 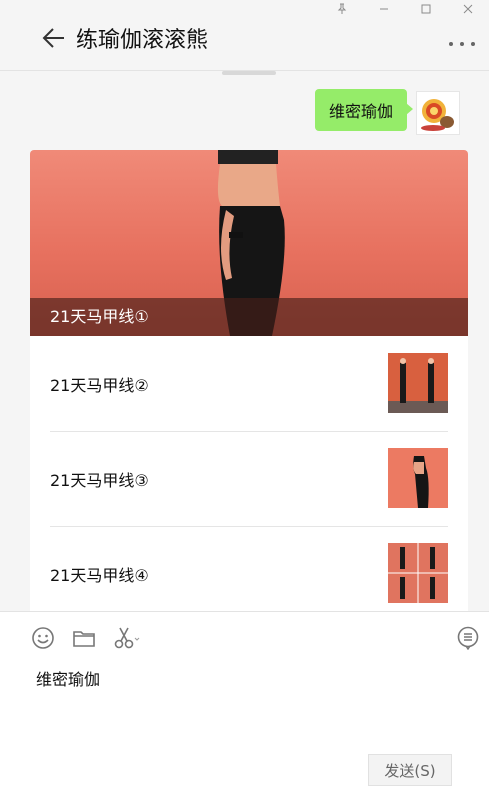 I want to click on minimize-icon, so click(x=384, y=9).